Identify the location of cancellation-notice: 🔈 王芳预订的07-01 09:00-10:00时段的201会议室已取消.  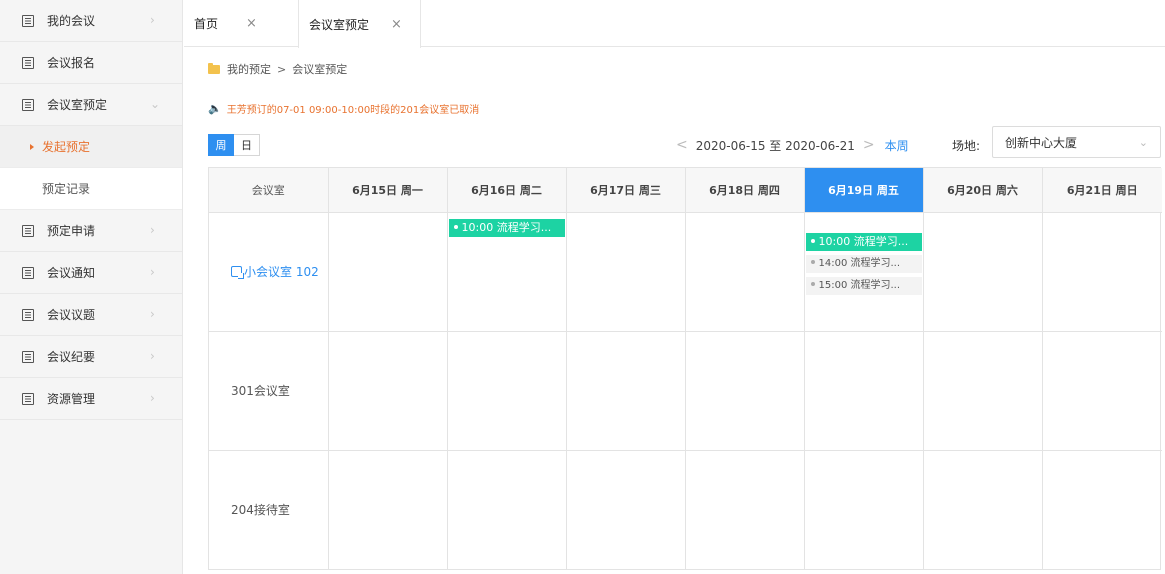
(343, 108).